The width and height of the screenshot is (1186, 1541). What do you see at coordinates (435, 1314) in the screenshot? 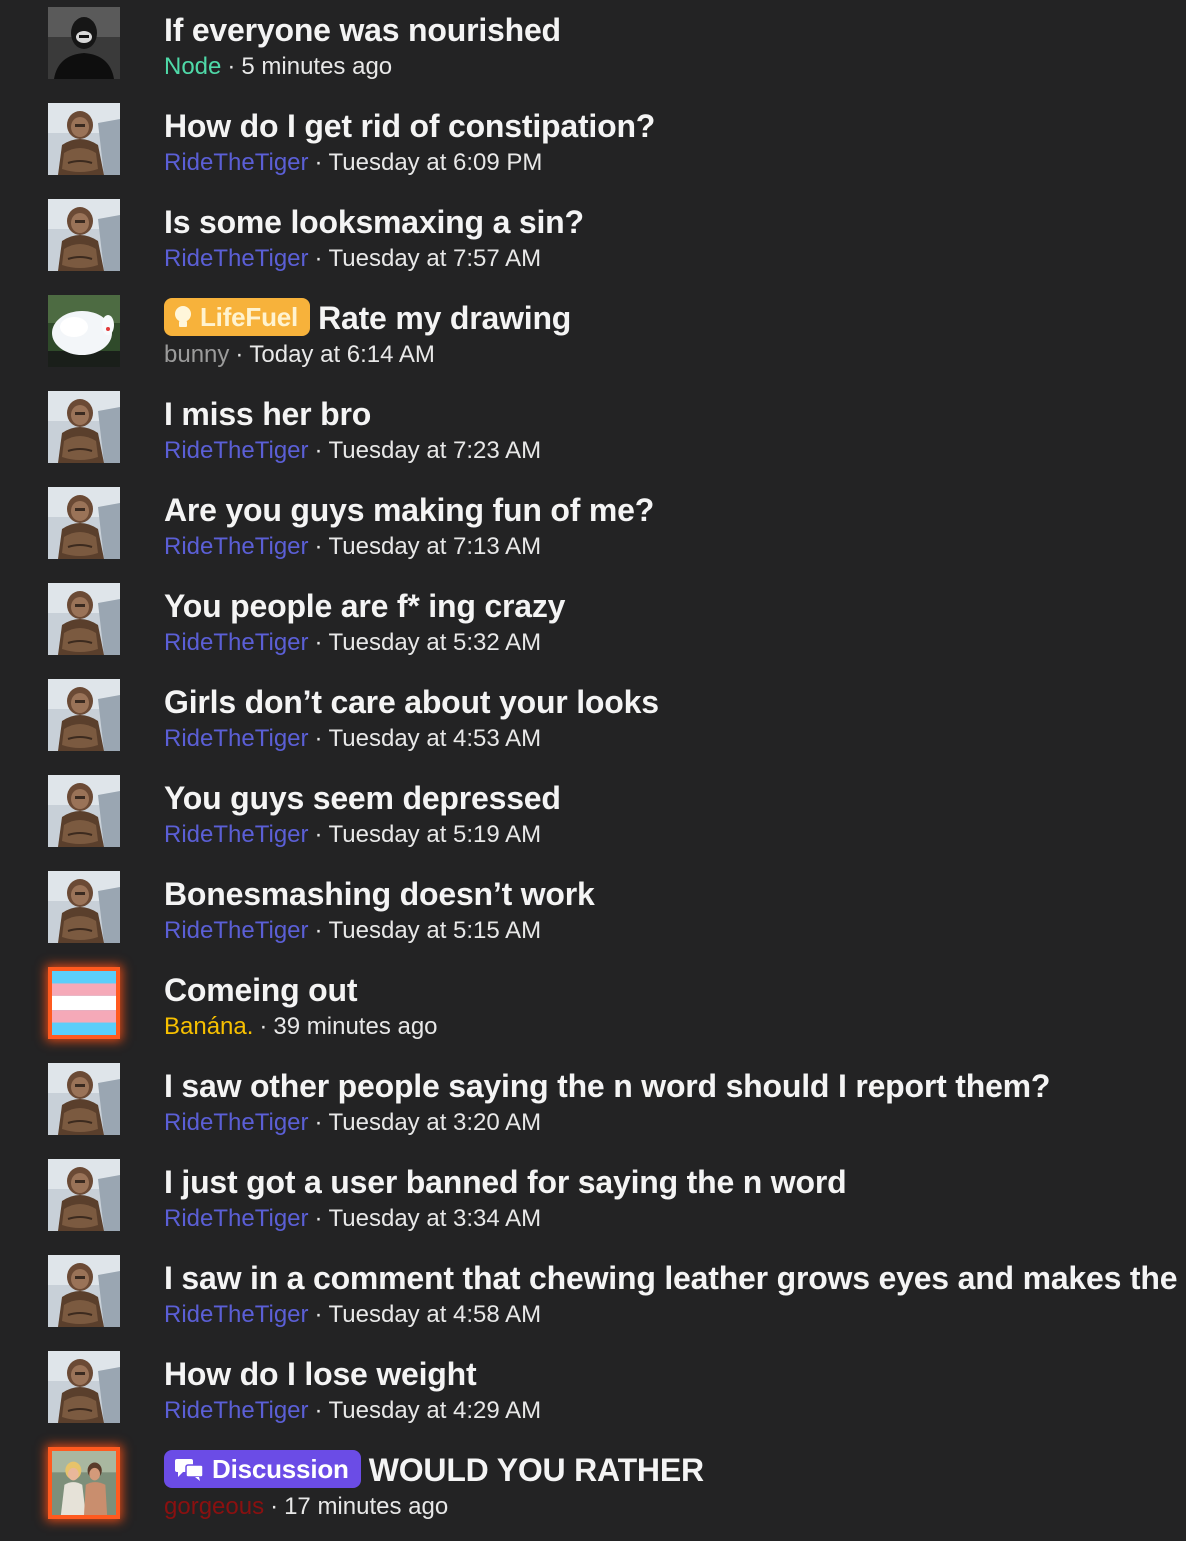
I see `timestamp-link: Tuesday at 4:58 AM` at bounding box center [435, 1314].